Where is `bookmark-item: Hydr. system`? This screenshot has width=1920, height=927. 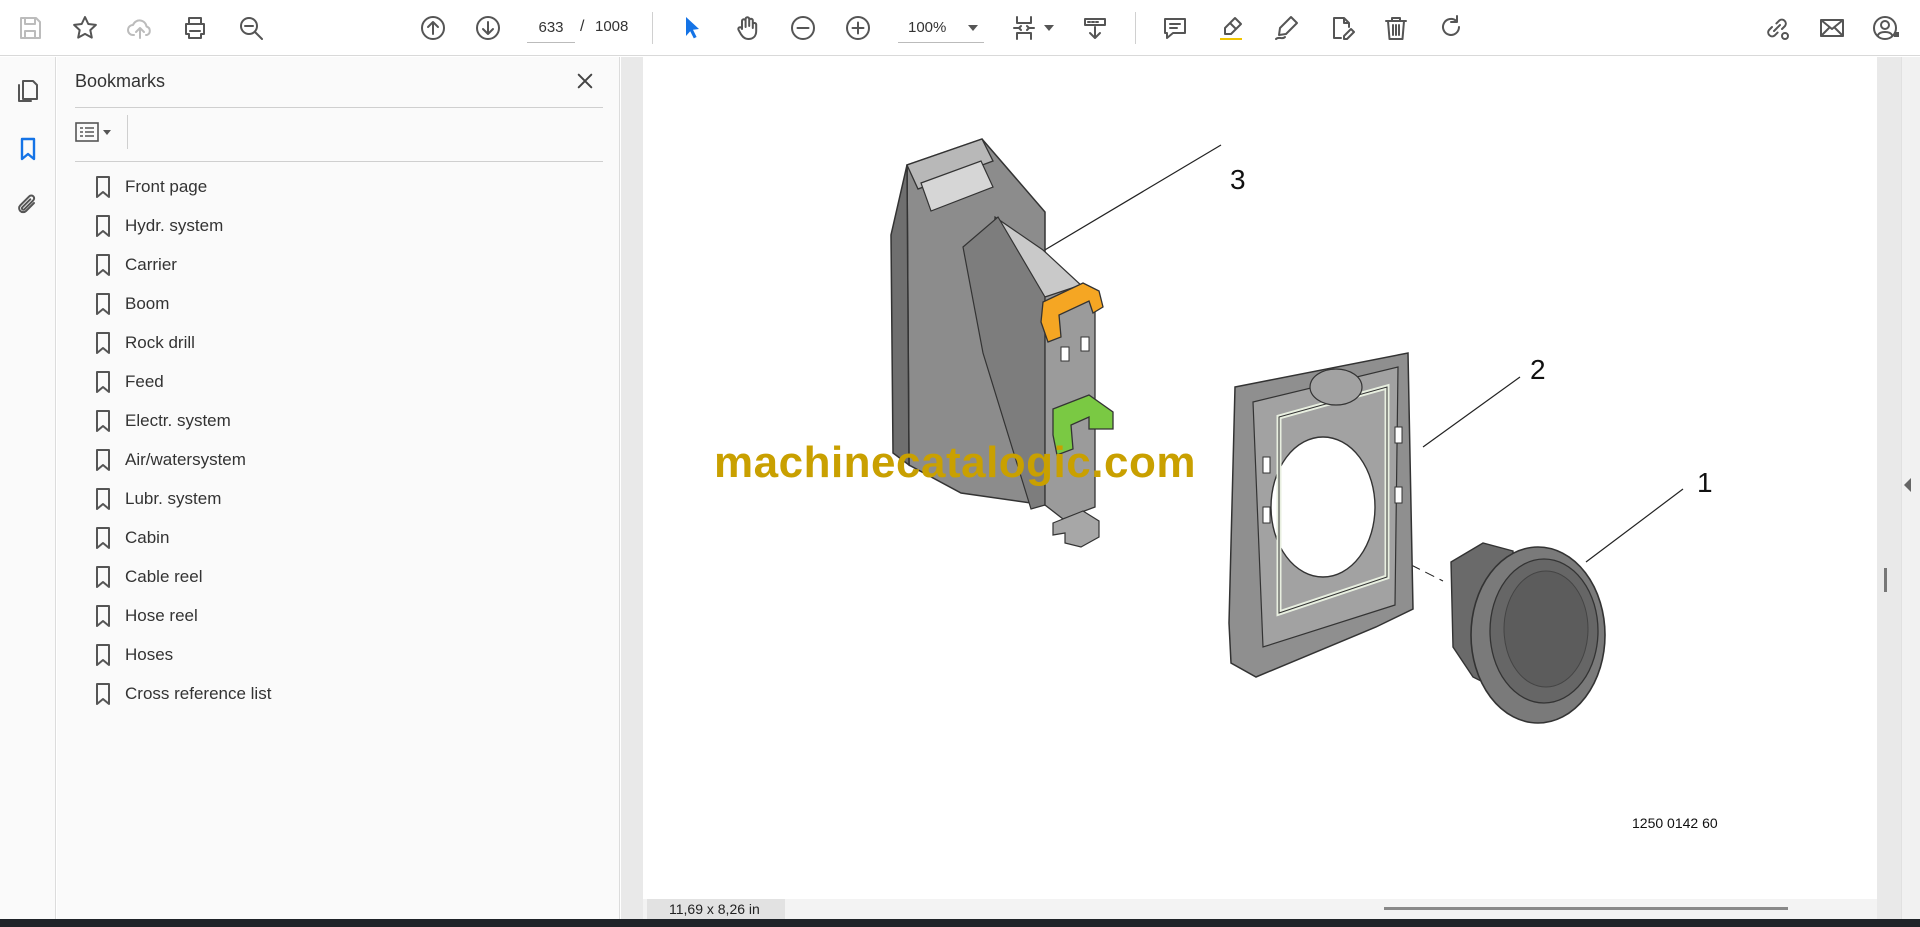
bookmark-item: Hydr. system is located at coordinates (182, 225).